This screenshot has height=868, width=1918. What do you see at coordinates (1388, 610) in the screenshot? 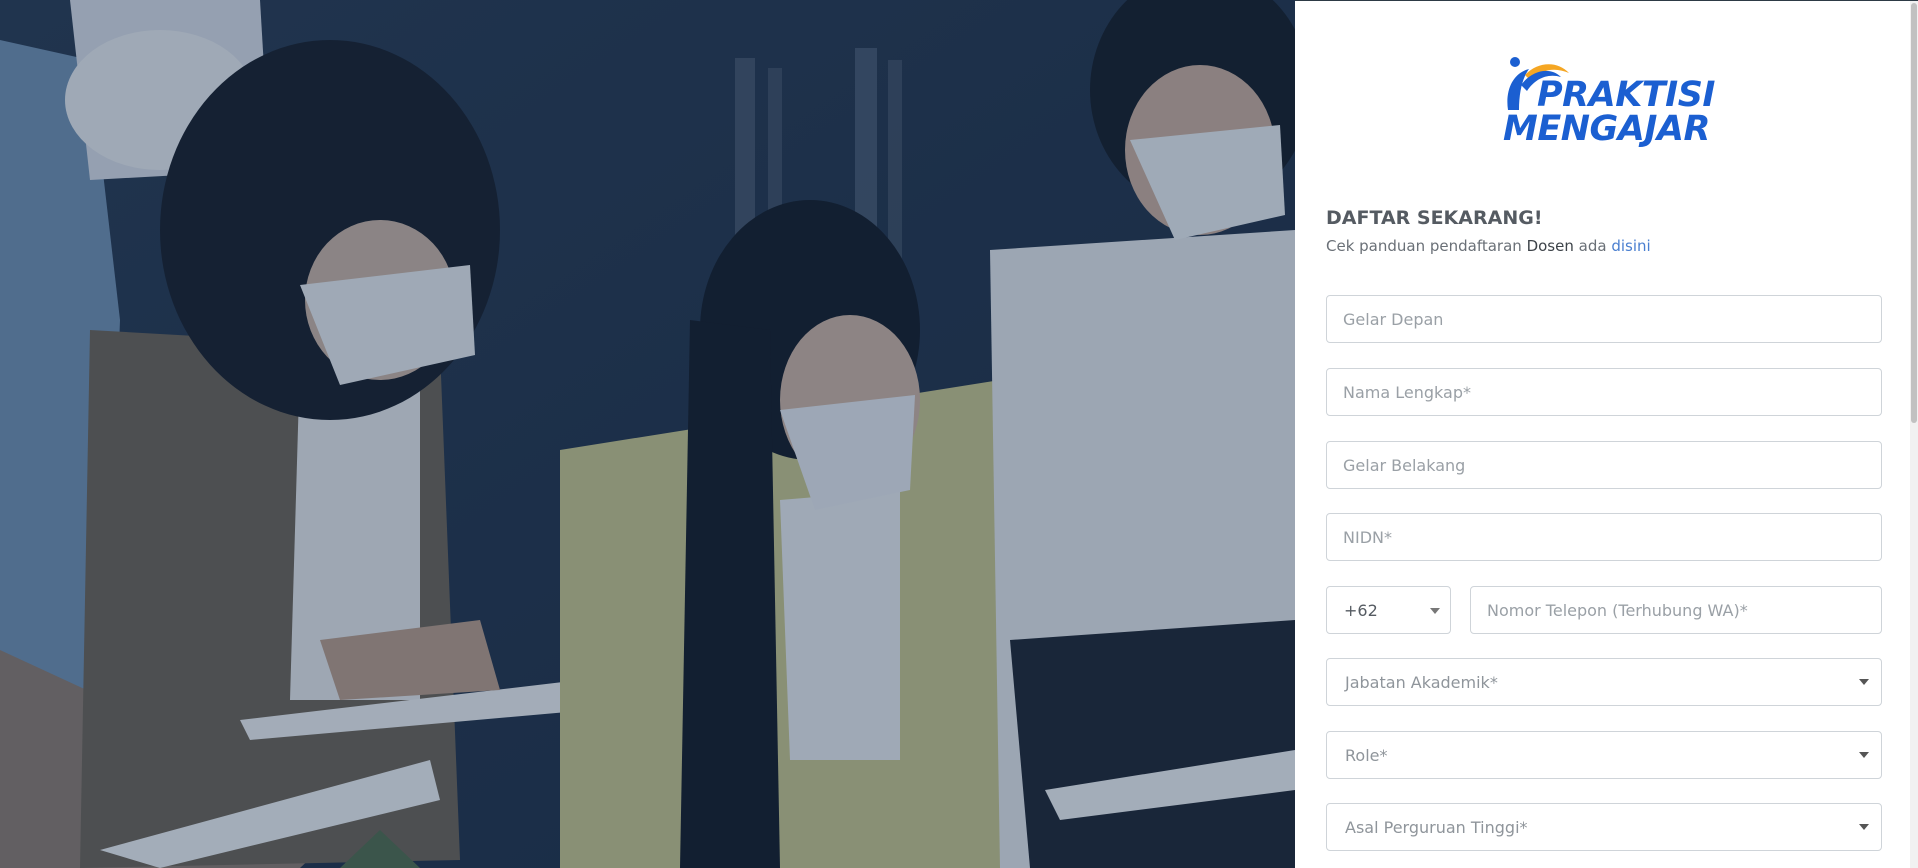
I see `phone-code-select: +62` at bounding box center [1388, 610].